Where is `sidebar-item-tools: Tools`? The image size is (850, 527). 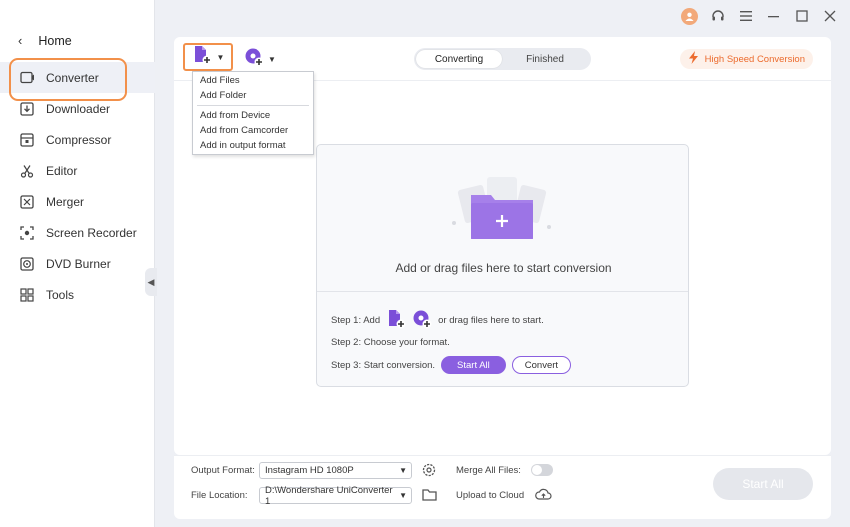
sidebar-item-tools: Tools is located at coordinates (77, 294).